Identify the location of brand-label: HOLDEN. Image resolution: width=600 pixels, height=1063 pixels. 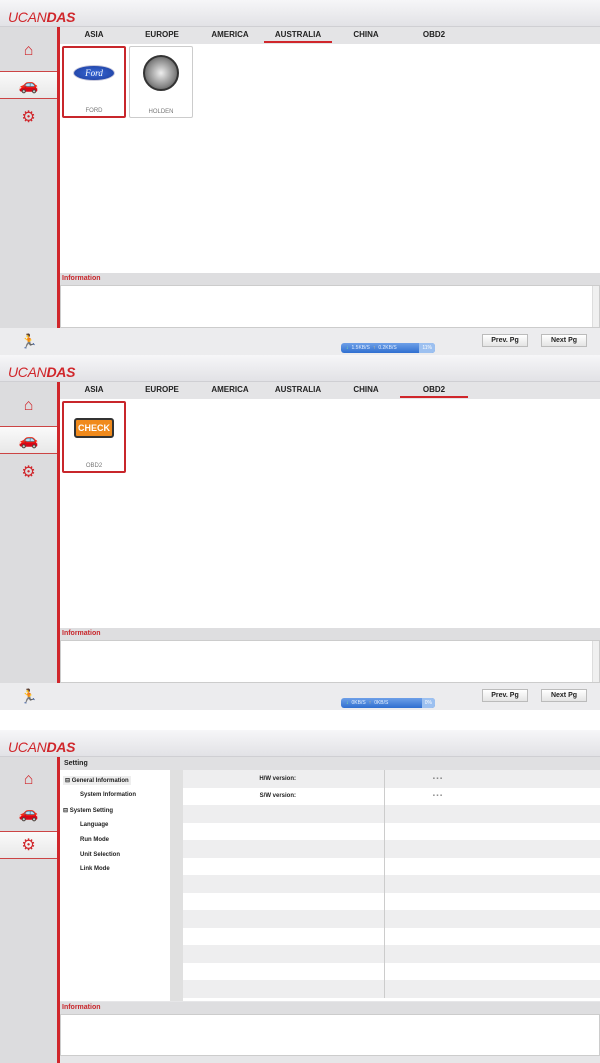
(161, 112).